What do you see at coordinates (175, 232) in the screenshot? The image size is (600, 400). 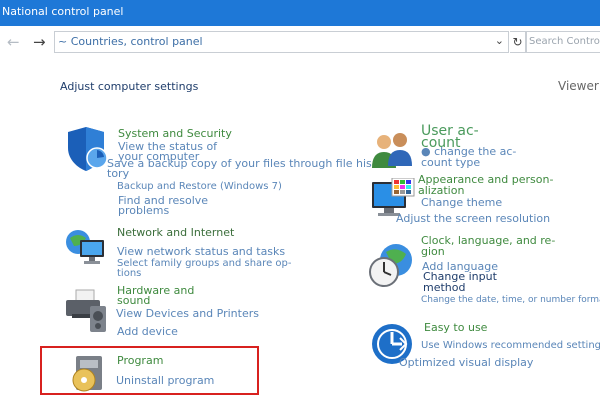 I see `category-network-internet: Network and Internet` at bounding box center [175, 232].